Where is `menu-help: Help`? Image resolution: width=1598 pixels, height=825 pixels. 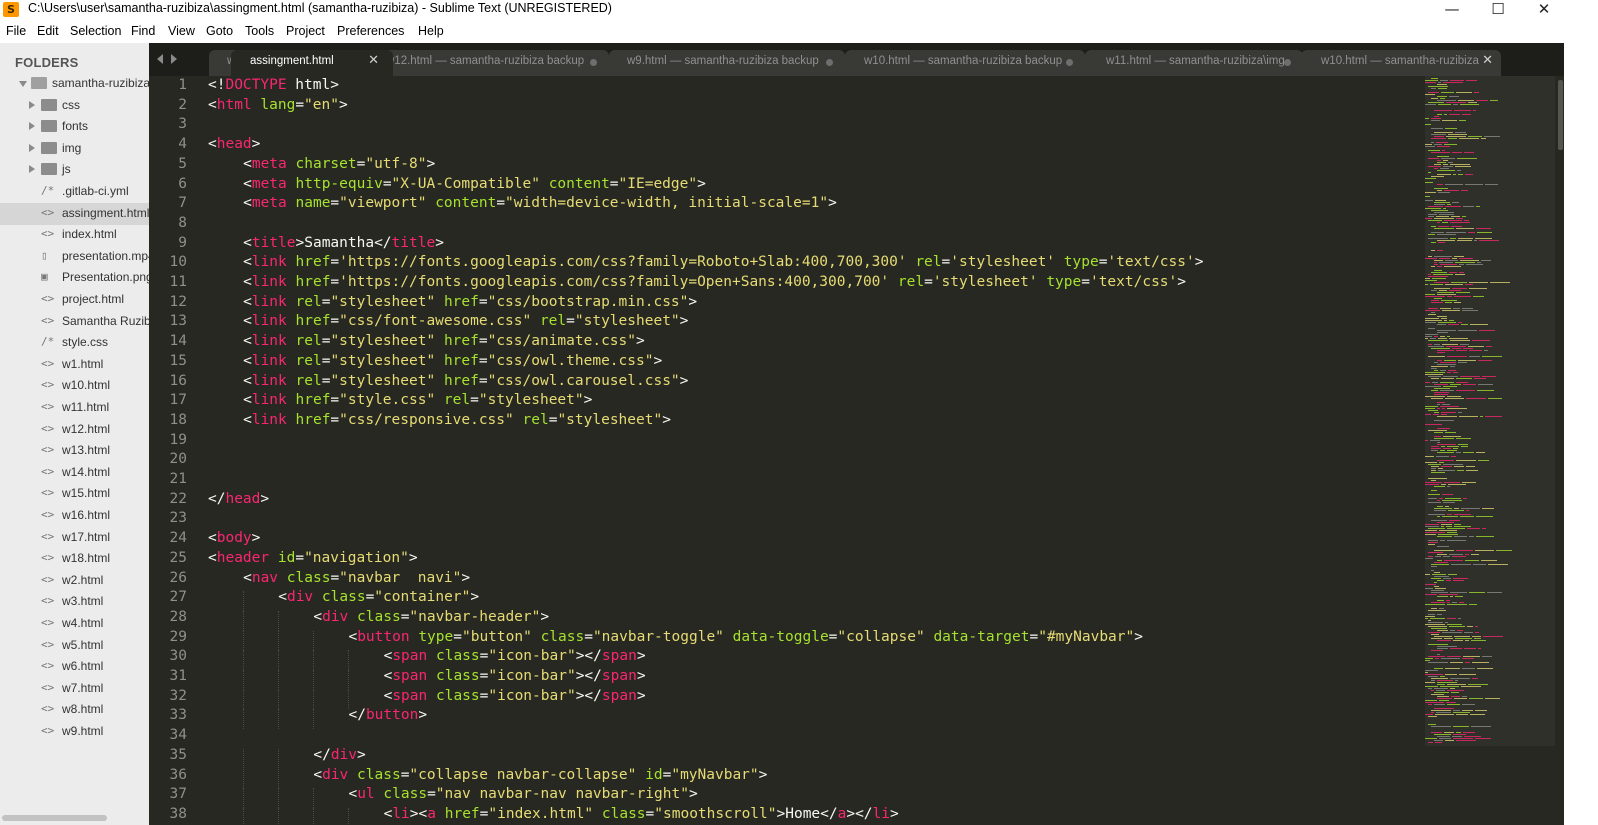
menu-help: Help is located at coordinates (431, 31).